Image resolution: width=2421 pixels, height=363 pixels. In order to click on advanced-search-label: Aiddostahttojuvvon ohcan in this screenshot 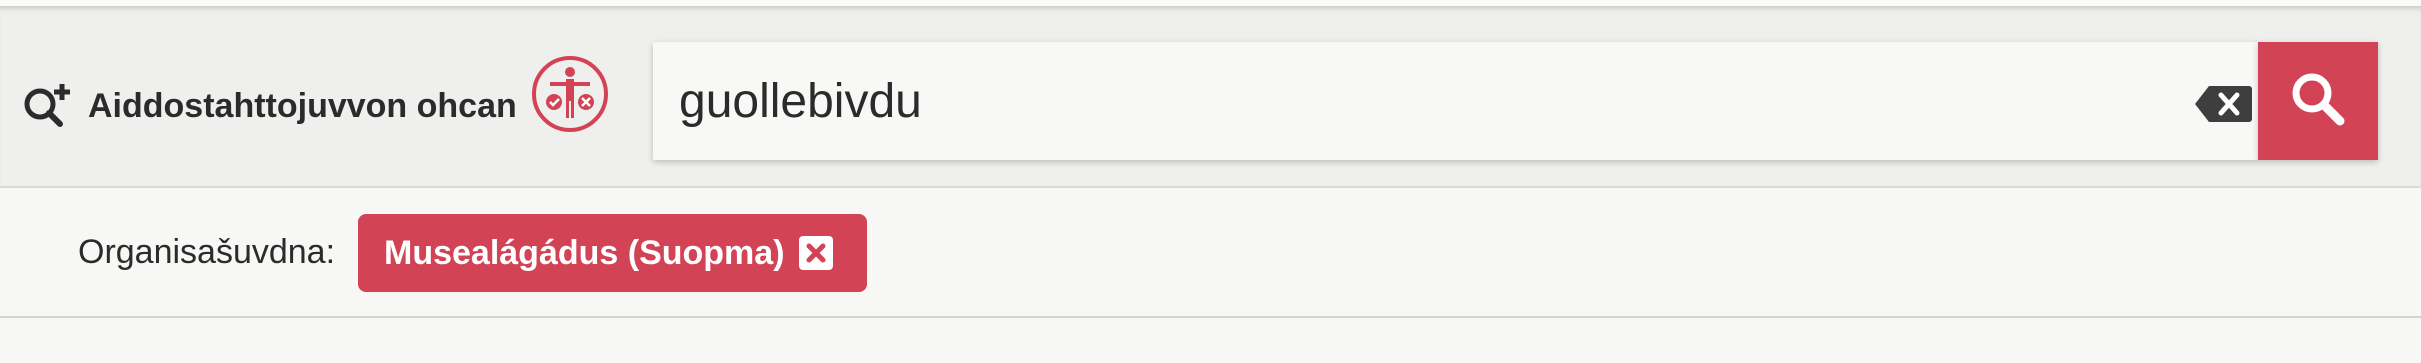, I will do `click(302, 105)`.